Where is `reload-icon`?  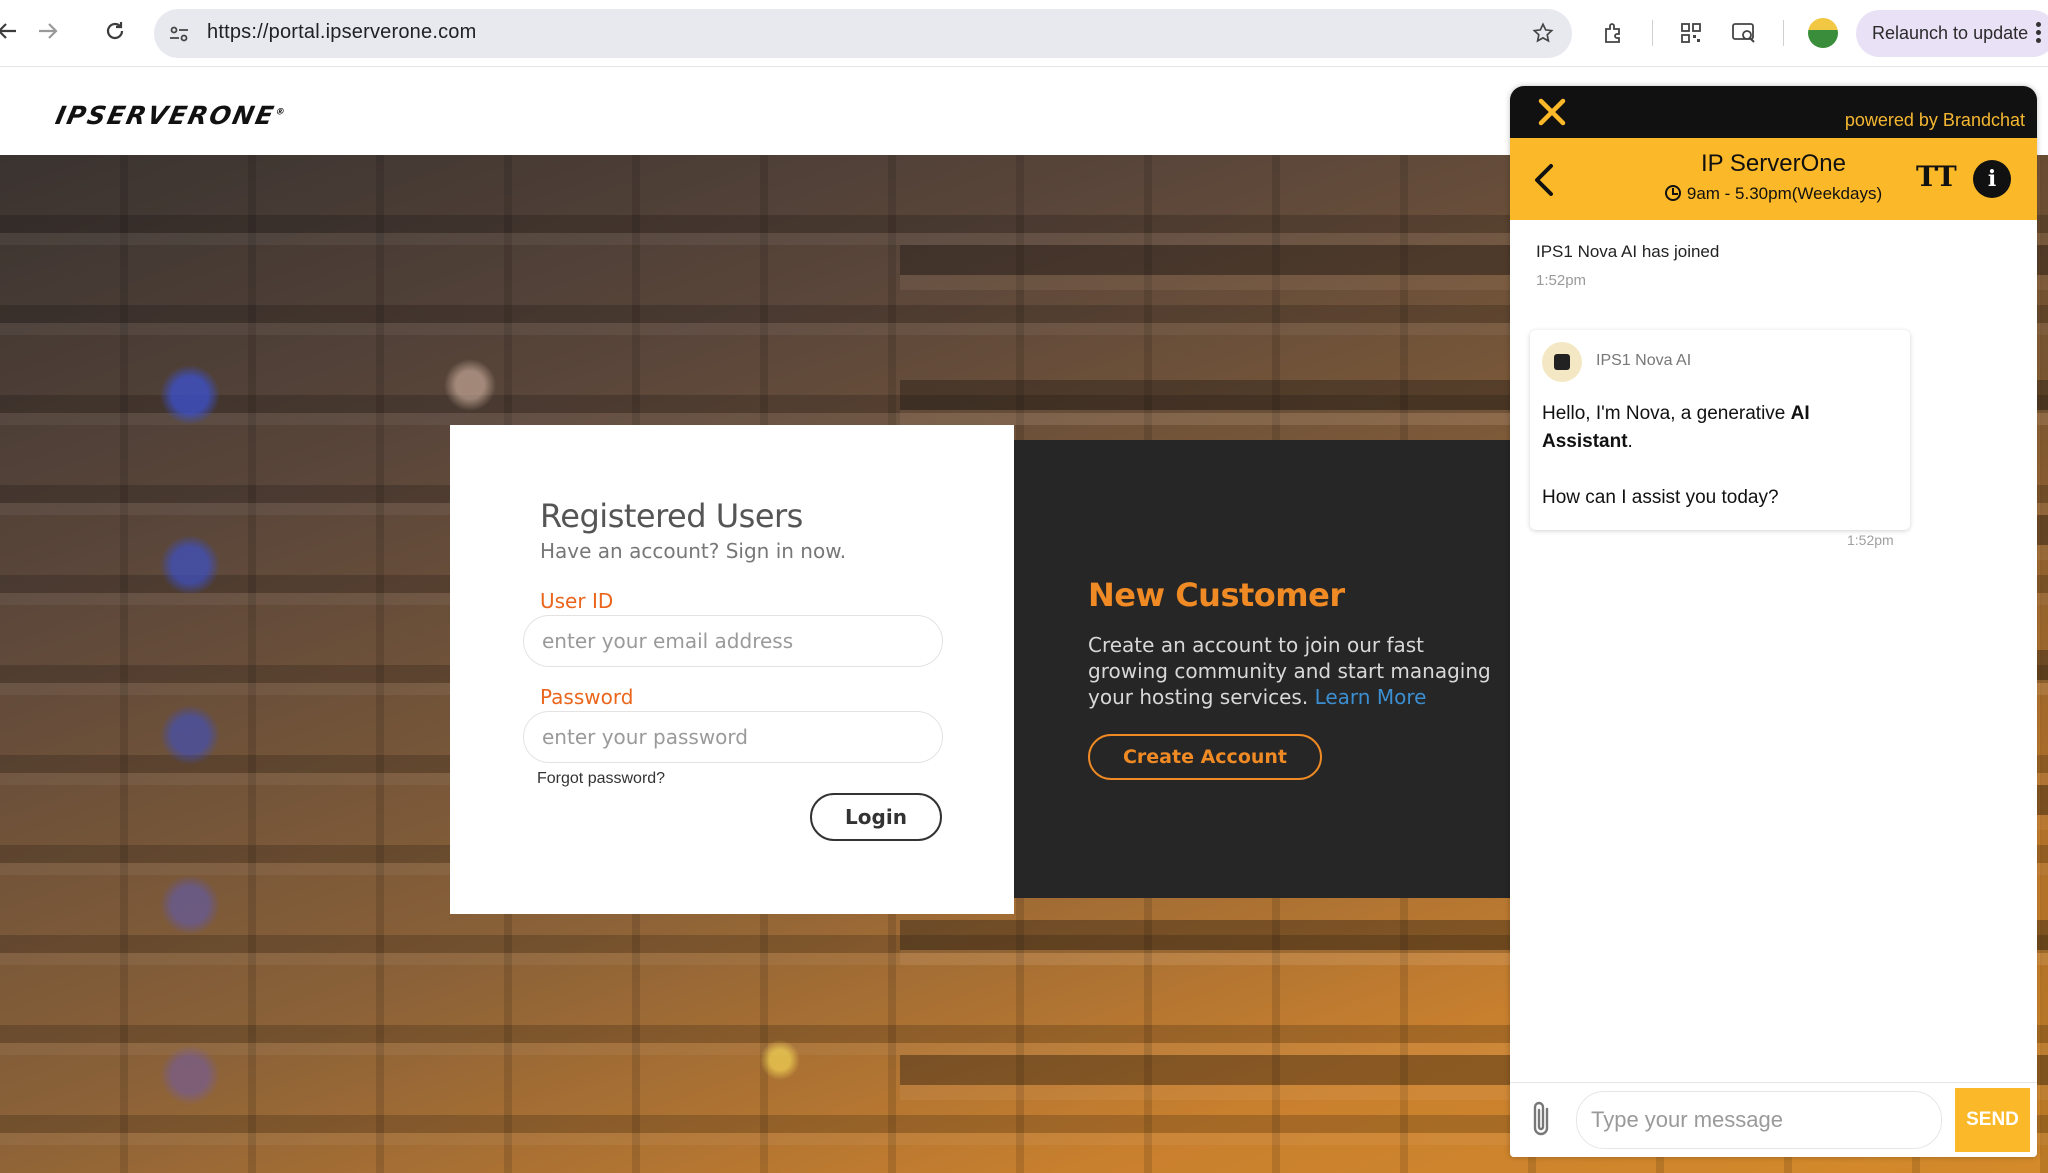 reload-icon is located at coordinates (115, 31).